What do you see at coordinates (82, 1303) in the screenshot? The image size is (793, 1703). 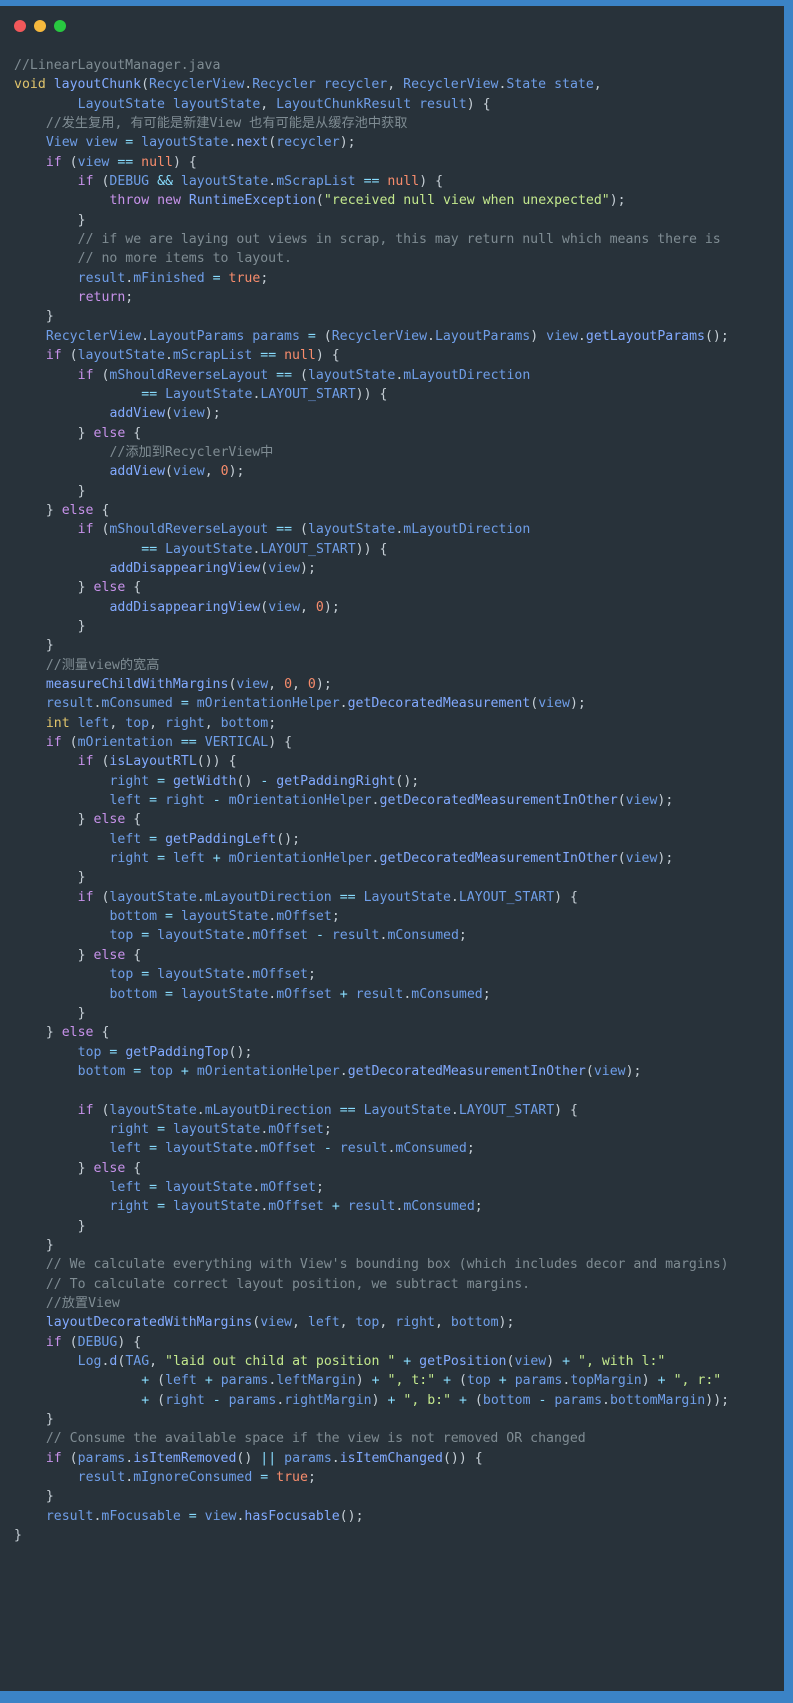 I see `code-line: //放置View` at bounding box center [82, 1303].